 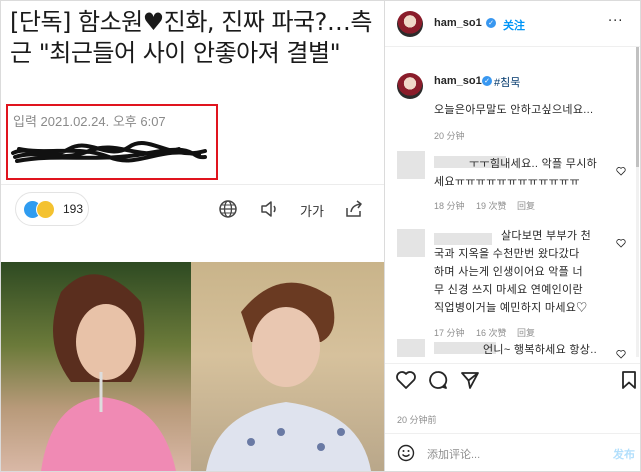 What do you see at coordinates (507, 182) in the screenshot?
I see `comment-1-line-2: 세요ㅠㅠㅠㅠㅠㅠㅠㅠㅠㅠㅠㅠ` at bounding box center [507, 182].